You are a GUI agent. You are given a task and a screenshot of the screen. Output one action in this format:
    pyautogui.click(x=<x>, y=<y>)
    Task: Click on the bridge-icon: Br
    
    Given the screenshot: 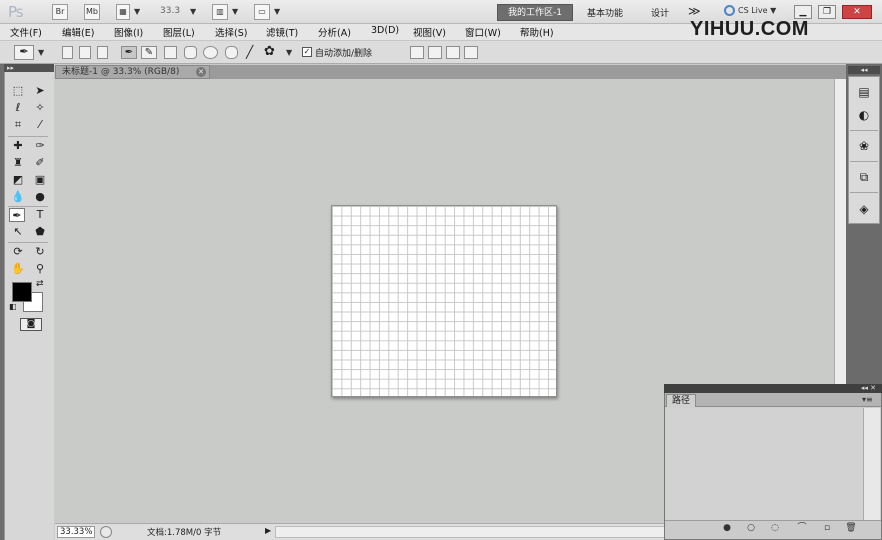 What is the action you would take?
    pyautogui.click(x=60, y=12)
    